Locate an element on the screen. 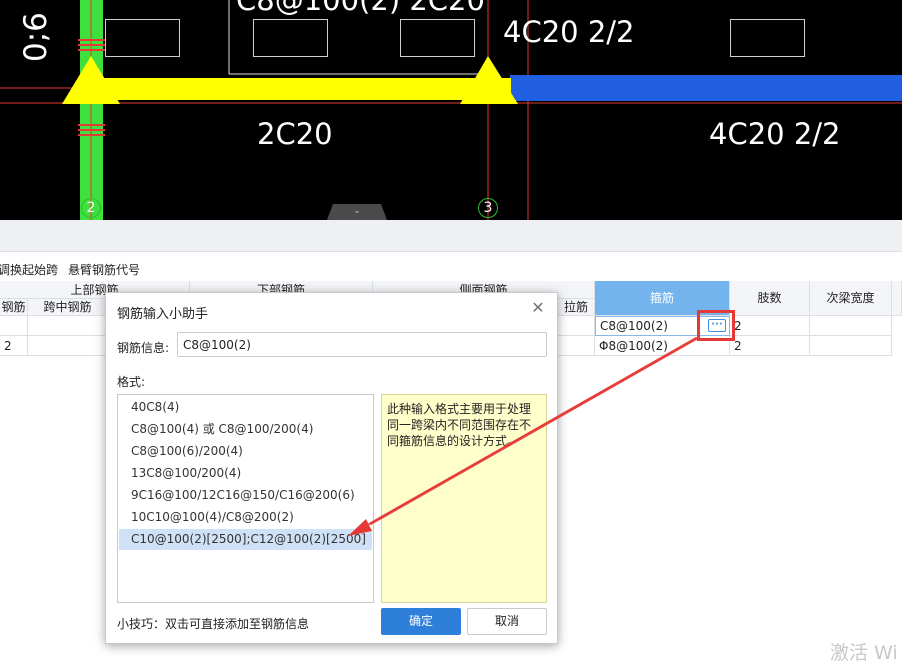 Image resolution: width=902 pixels, height=665 pixels. header-tie: 拉筋 is located at coordinates (576, 307).